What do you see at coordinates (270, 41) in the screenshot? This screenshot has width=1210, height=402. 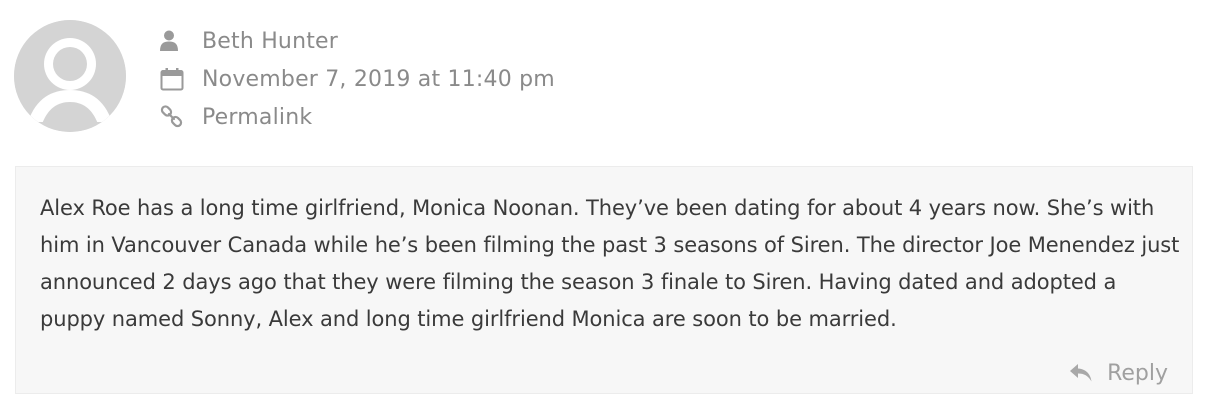 I see `author-name: Beth Hunter` at bounding box center [270, 41].